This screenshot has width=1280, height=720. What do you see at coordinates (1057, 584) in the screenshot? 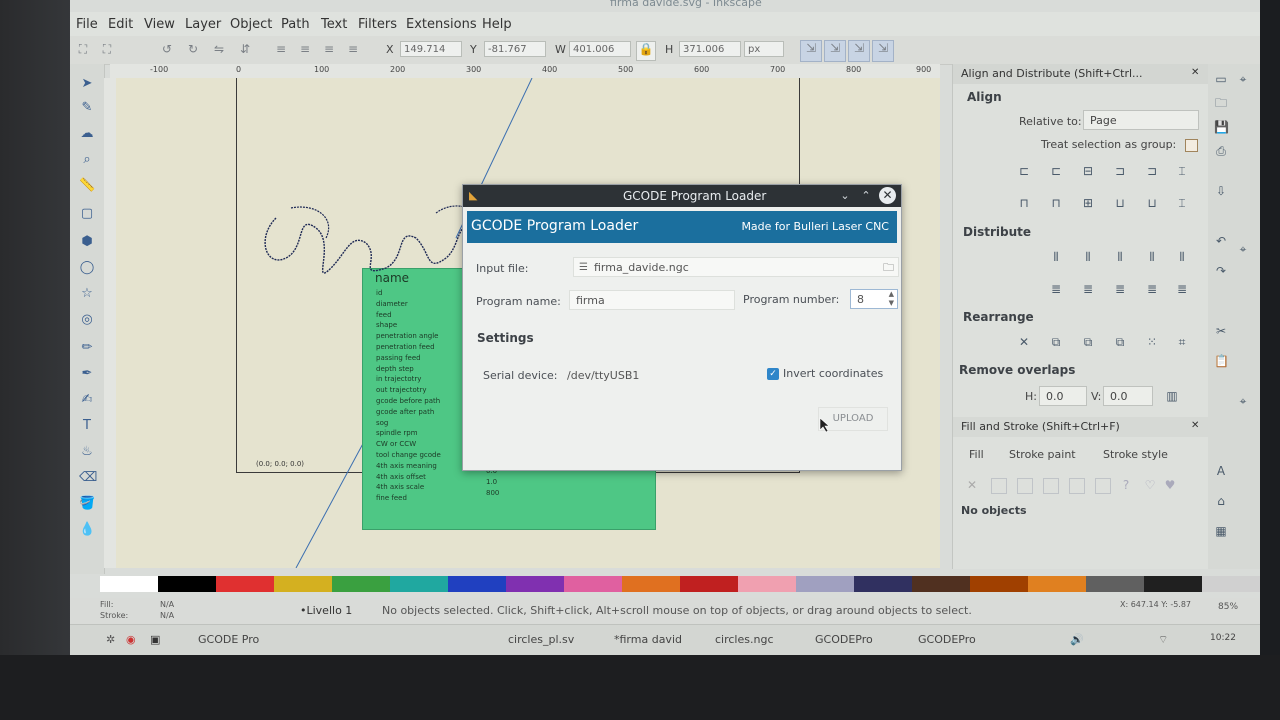
I see `swatch-amber` at bounding box center [1057, 584].